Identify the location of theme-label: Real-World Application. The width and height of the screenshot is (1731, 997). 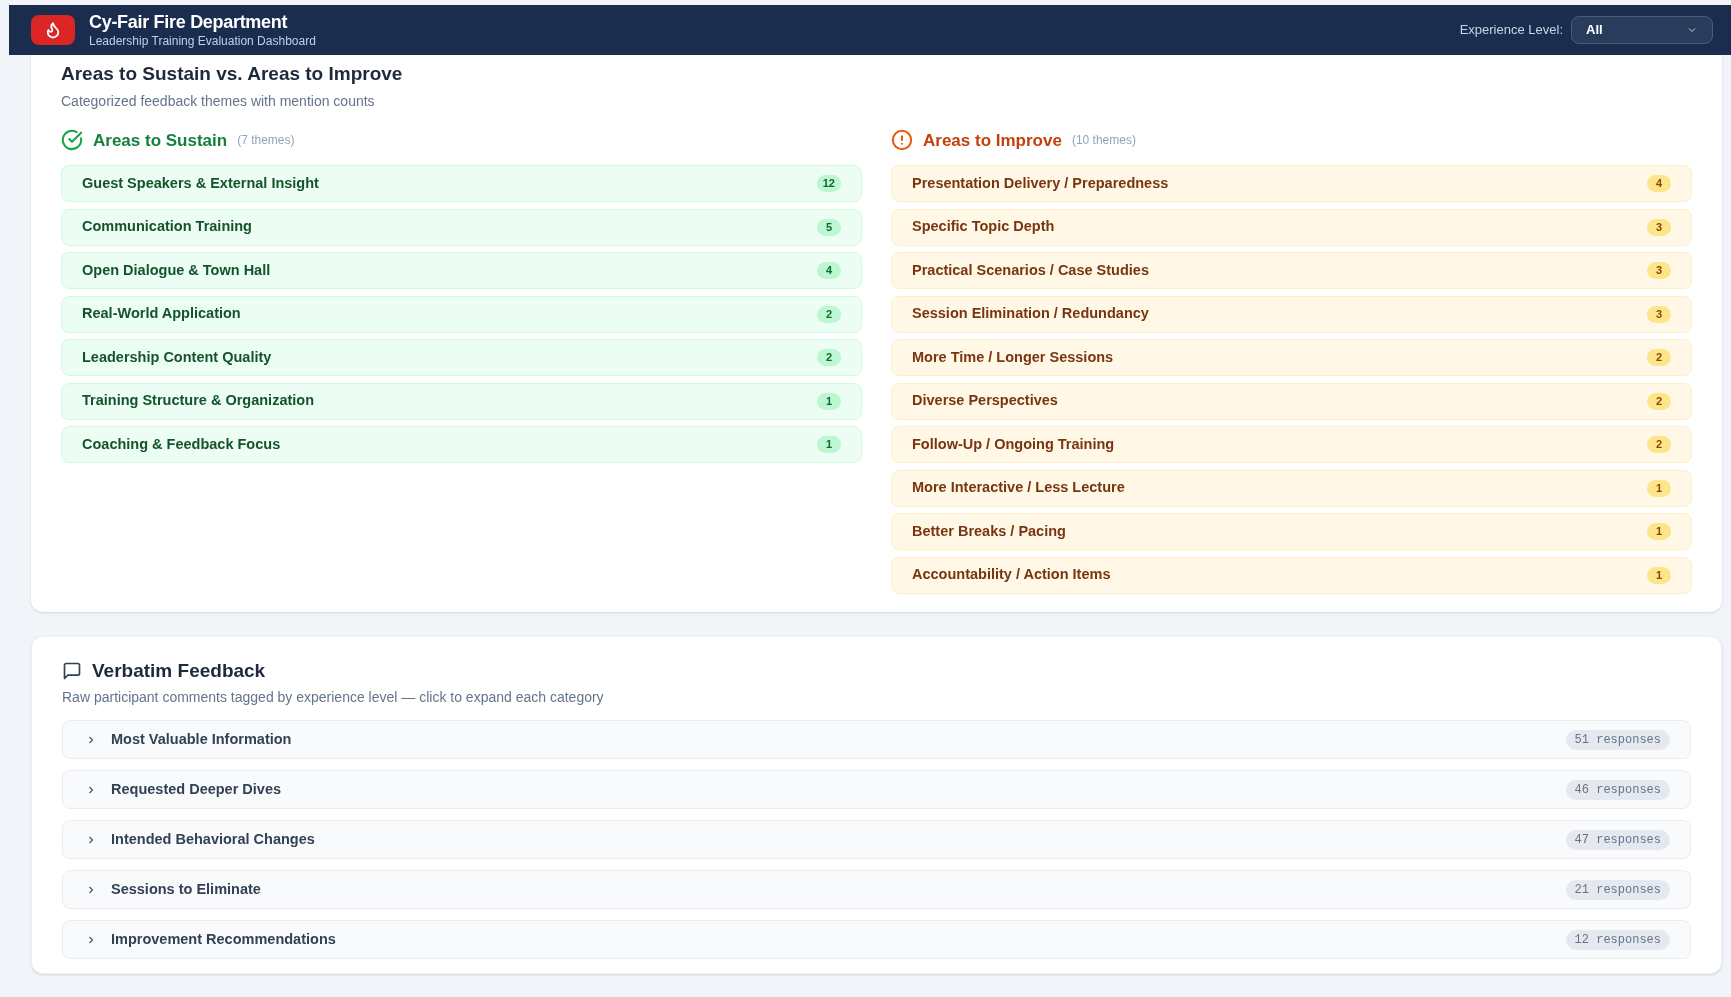
(161, 314).